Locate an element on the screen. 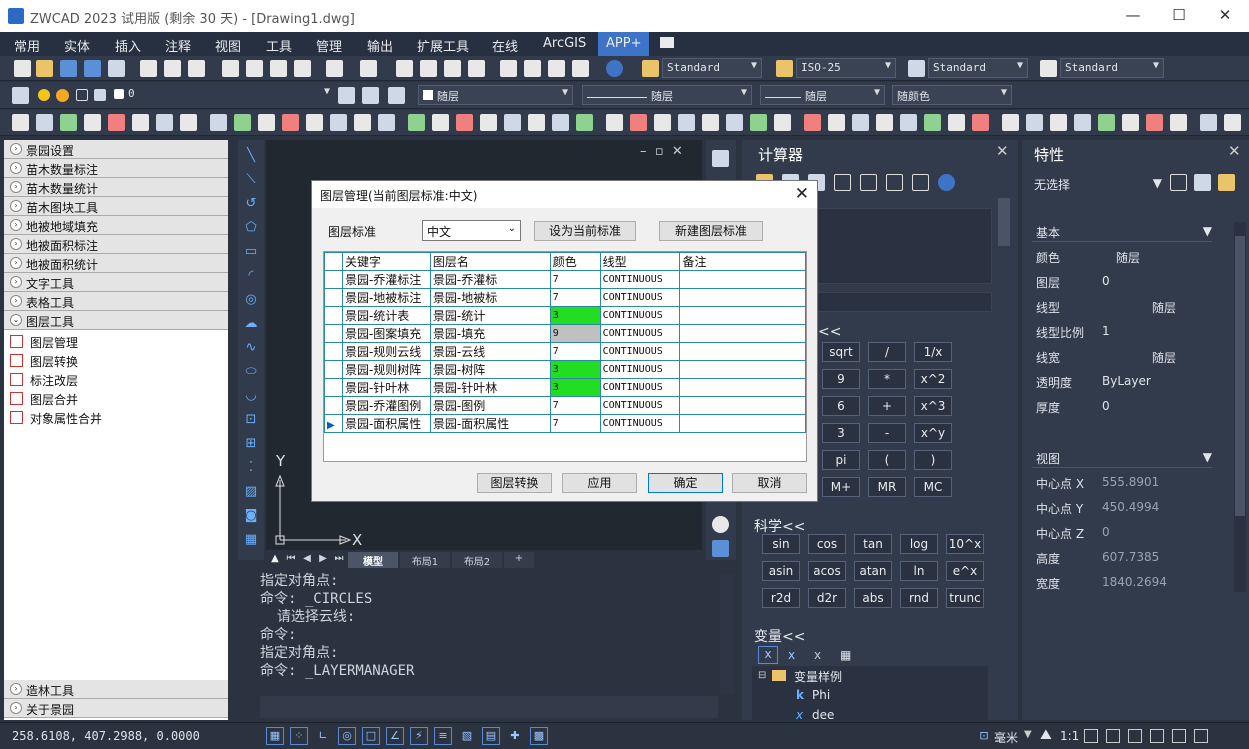 This screenshot has width=1249, height=749. calc-key: - is located at coordinates (887, 433).